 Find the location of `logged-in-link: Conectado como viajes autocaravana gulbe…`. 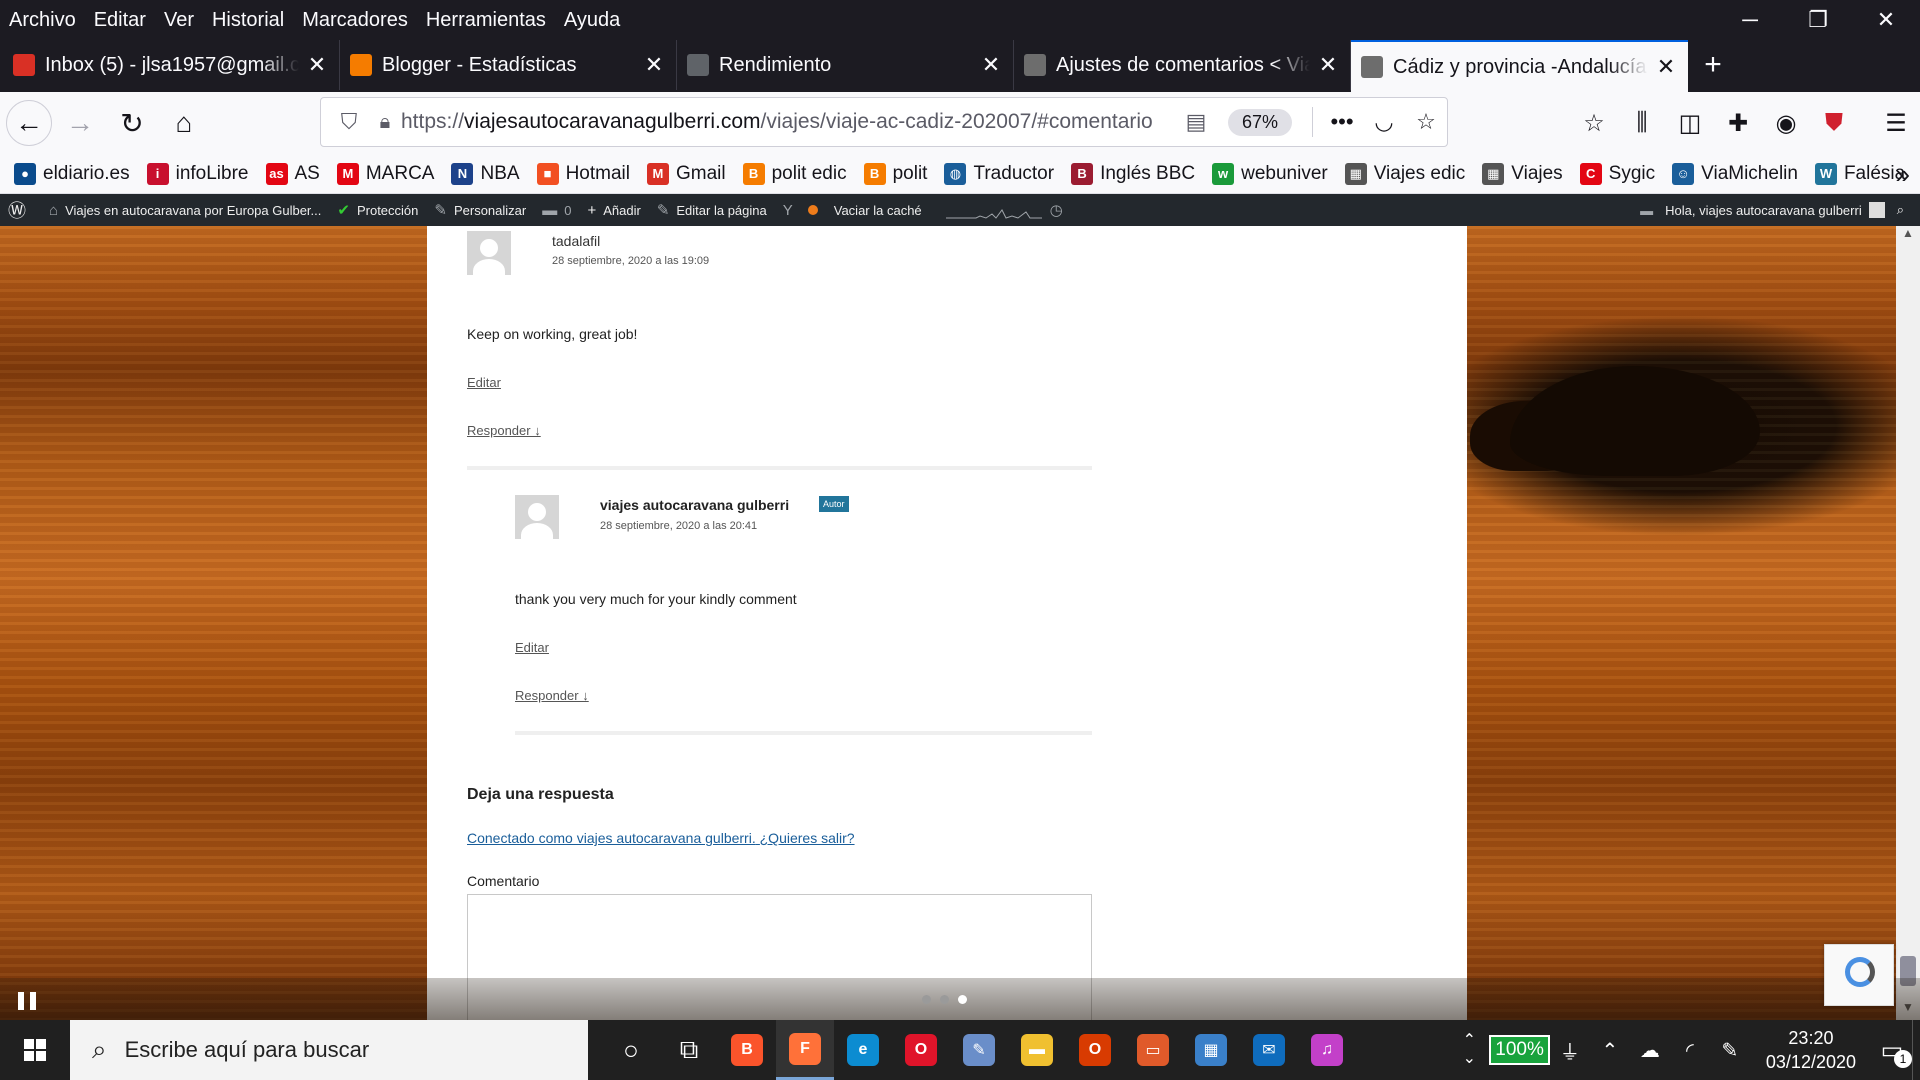

logged-in-link: Conectado como viajes autocaravana gulbe… is located at coordinates (661, 838).